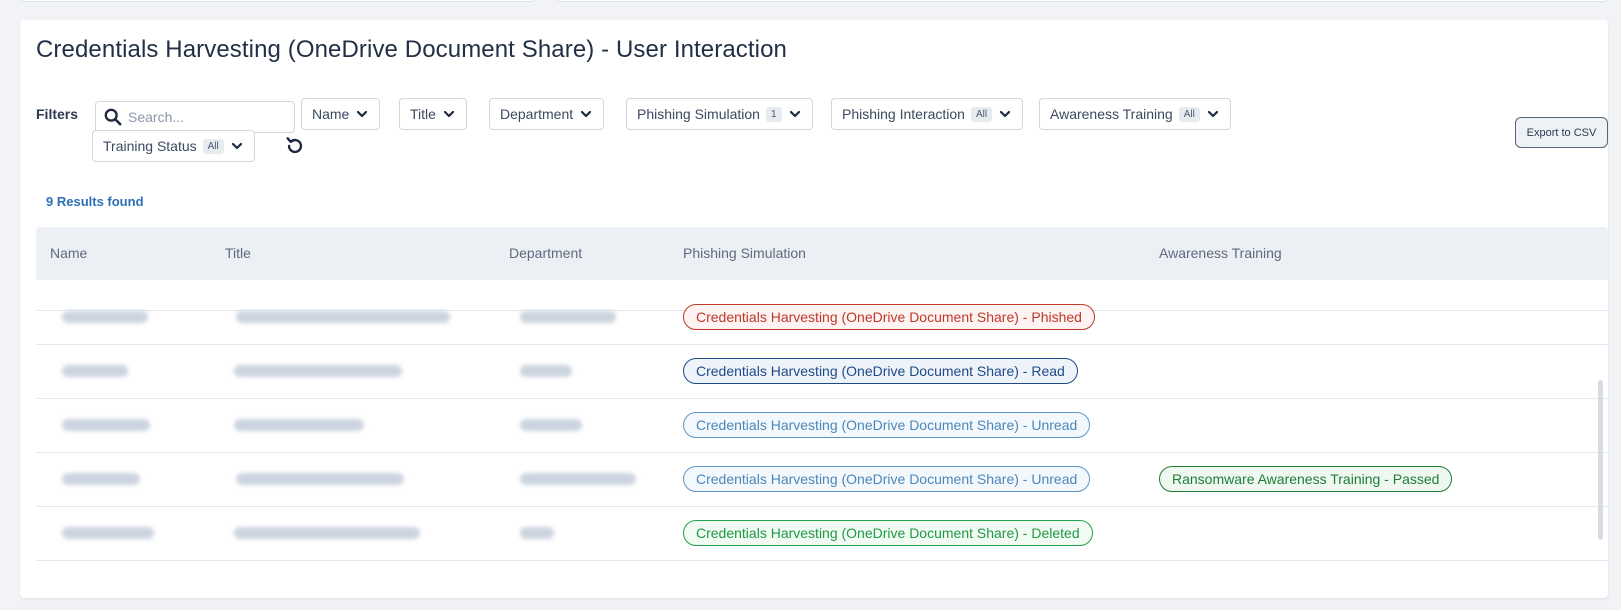 The image size is (1621, 610). Describe the element at coordinates (773, 114) in the screenshot. I see `filter-count-badge: 1` at that location.